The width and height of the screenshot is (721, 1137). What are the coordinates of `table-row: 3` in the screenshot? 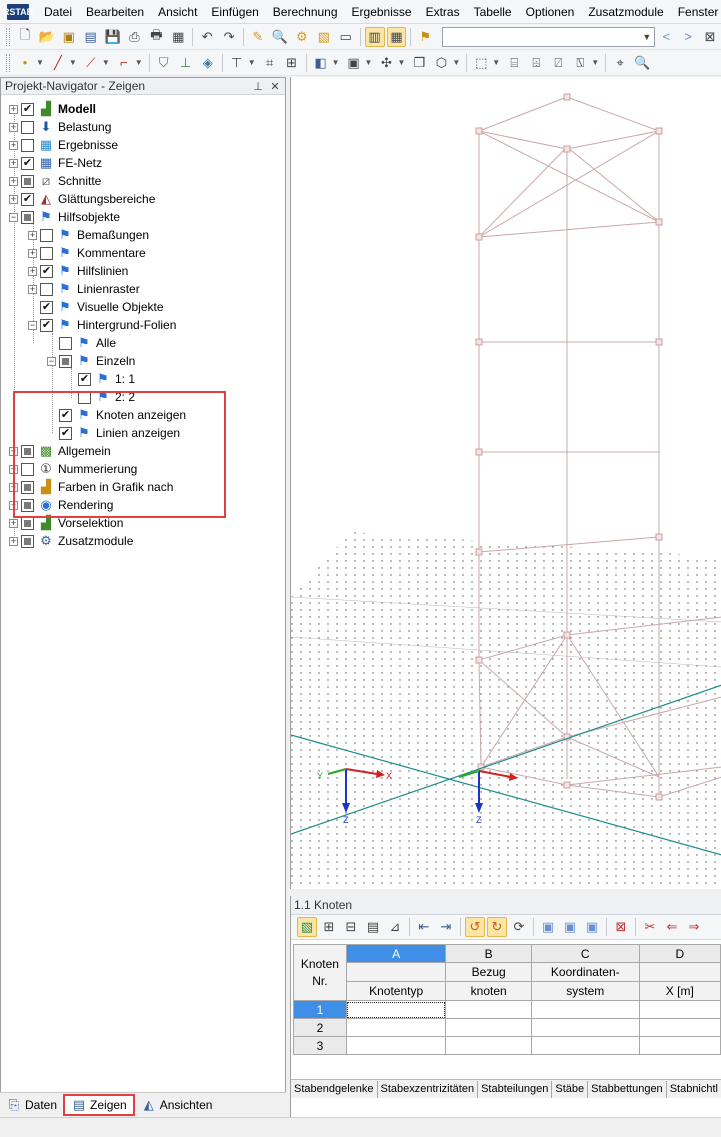 It's located at (507, 1045).